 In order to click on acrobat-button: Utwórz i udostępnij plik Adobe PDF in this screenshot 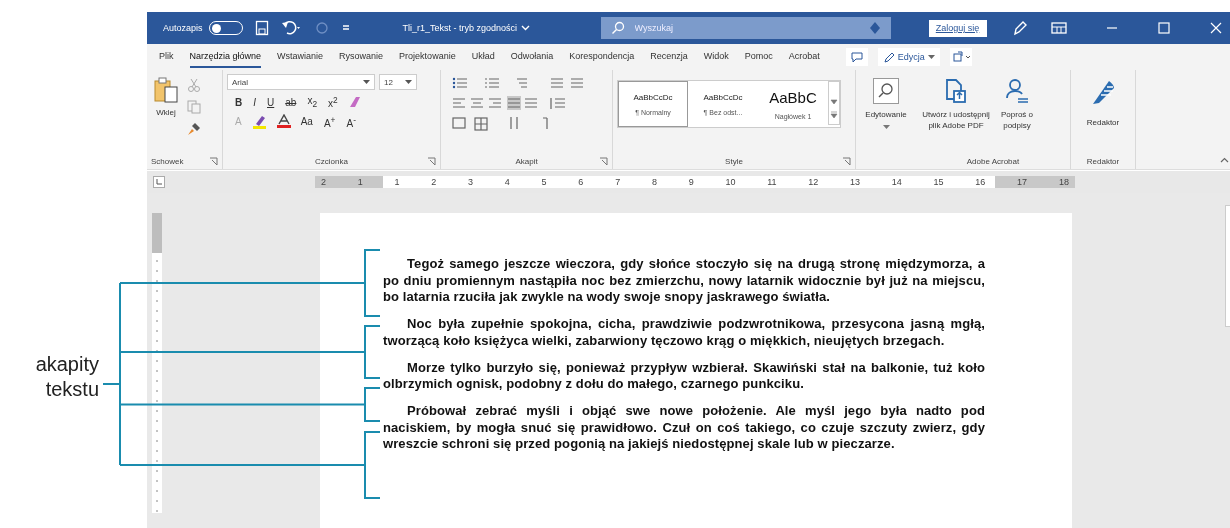, I will do `click(956, 113)`.